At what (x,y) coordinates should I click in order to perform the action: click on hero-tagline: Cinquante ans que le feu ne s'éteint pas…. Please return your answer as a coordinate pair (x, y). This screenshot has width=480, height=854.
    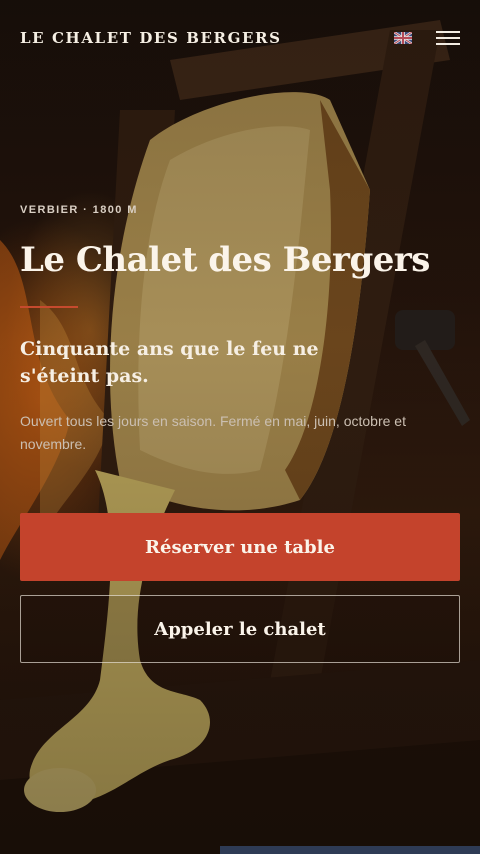
    Looking at the image, I should click on (169, 362).